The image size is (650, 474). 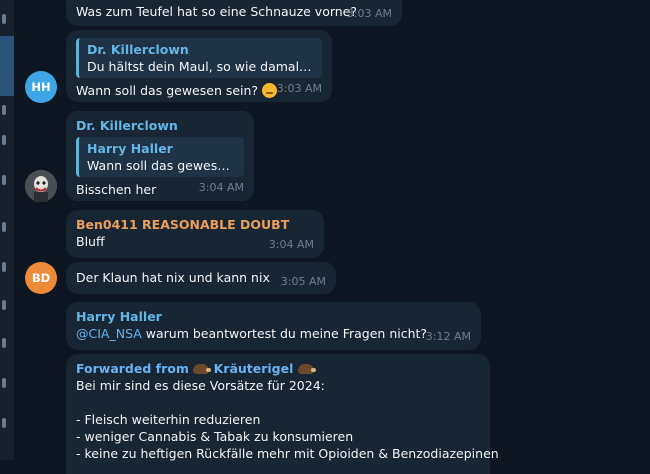 I want to click on clown-avatar-image, so click(x=41, y=186).